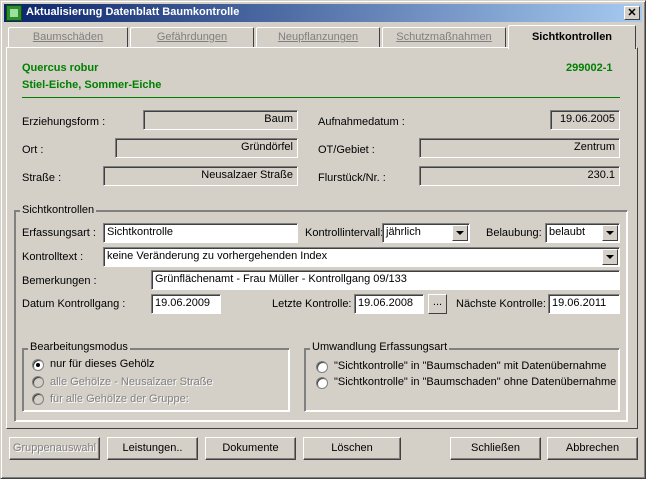 The width and height of the screenshot is (646, 479). What do you see at coordinates (322, 367) in the screenshot?
I see `radio-mit-datenuebernahme` at bounding box center [322, 367].